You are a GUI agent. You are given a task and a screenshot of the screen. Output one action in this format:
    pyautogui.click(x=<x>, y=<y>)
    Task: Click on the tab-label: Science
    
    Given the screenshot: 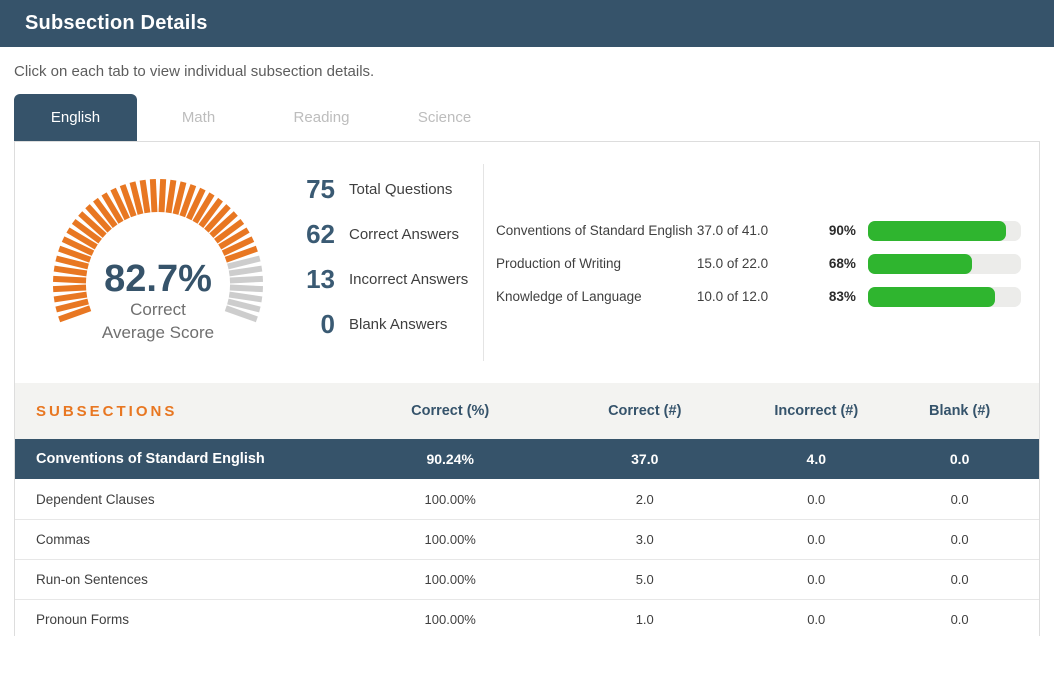 What is the action you would take?
    pyautogui.click(x=444, y=117)
    